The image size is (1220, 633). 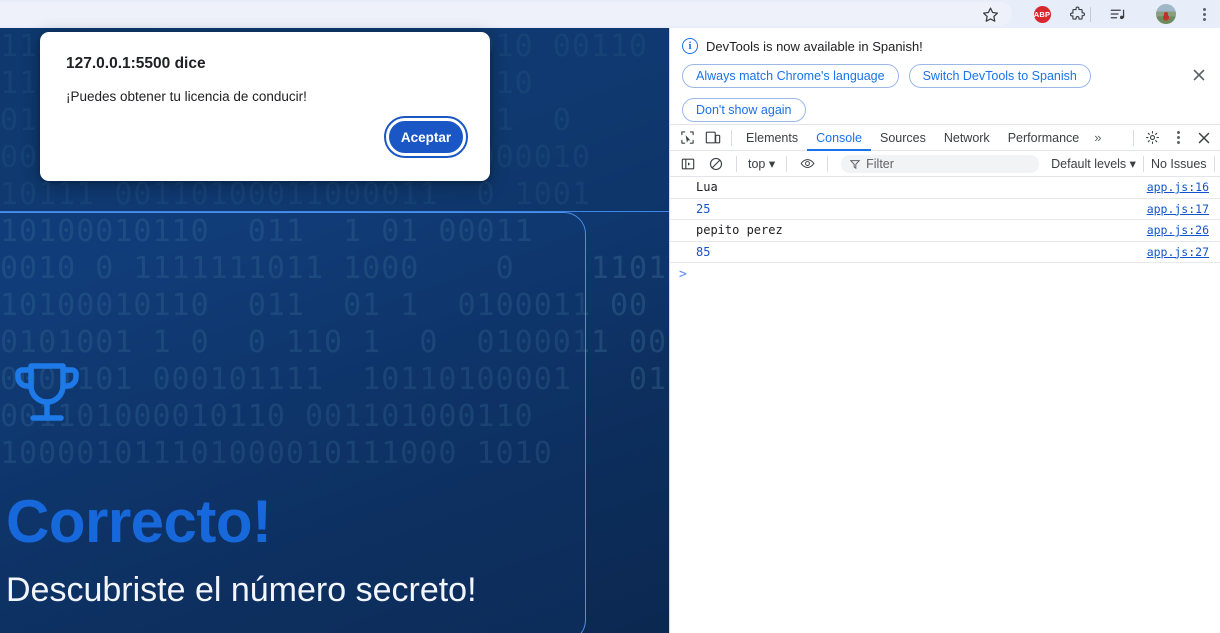 I want to click on banner-chip-dont-show: Don't show again, so click(x=744, y=110).